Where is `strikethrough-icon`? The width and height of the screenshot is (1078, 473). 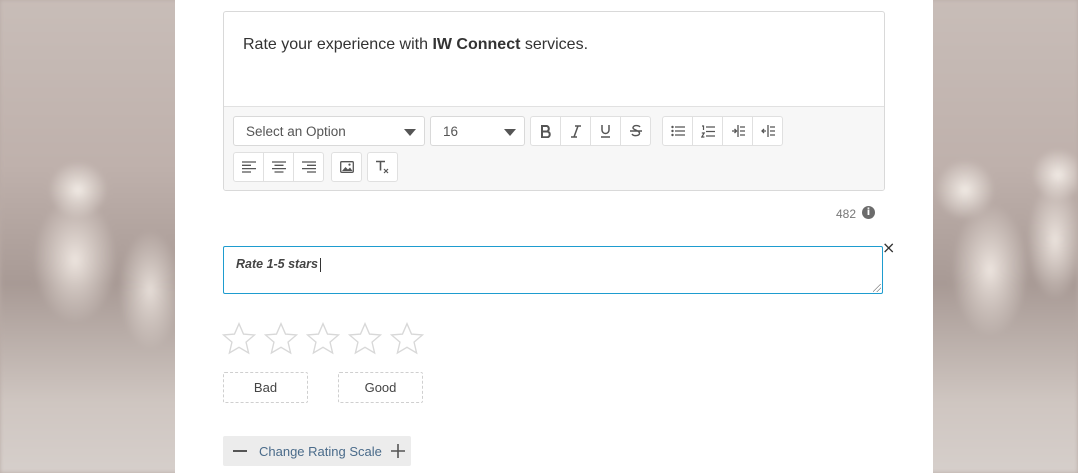
strikethrough-icon is located at coordinates (635, 130).